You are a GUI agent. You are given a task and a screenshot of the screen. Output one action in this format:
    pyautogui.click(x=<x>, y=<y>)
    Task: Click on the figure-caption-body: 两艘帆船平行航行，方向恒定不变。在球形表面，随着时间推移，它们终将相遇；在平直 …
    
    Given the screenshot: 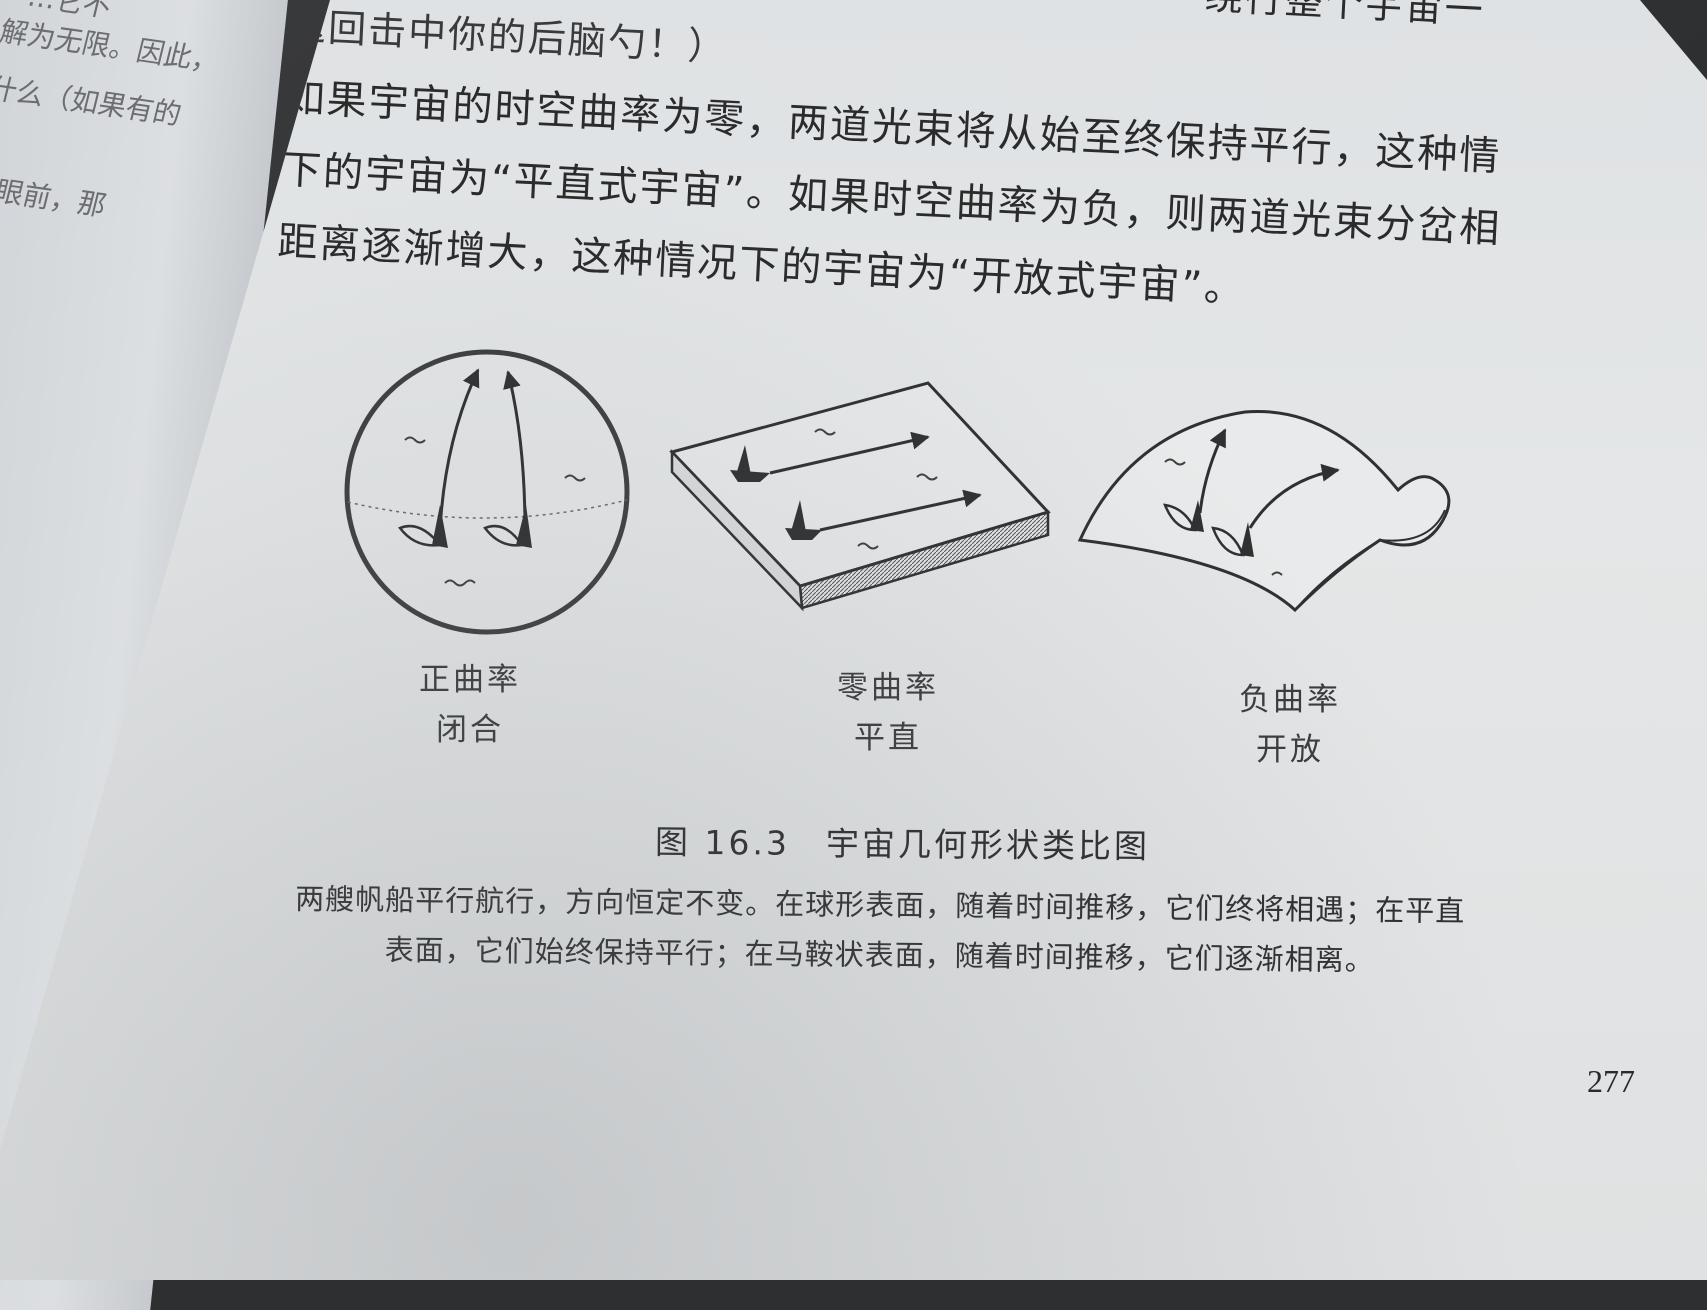 What is the action you would take?
    pyautogui.click(x=880, y=930)
    